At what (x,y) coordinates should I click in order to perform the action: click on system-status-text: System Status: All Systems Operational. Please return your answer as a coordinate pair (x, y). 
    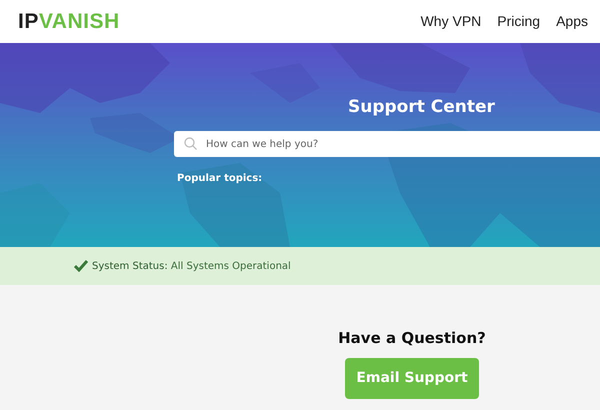
    Looking at the image, I should click on (191, 267).